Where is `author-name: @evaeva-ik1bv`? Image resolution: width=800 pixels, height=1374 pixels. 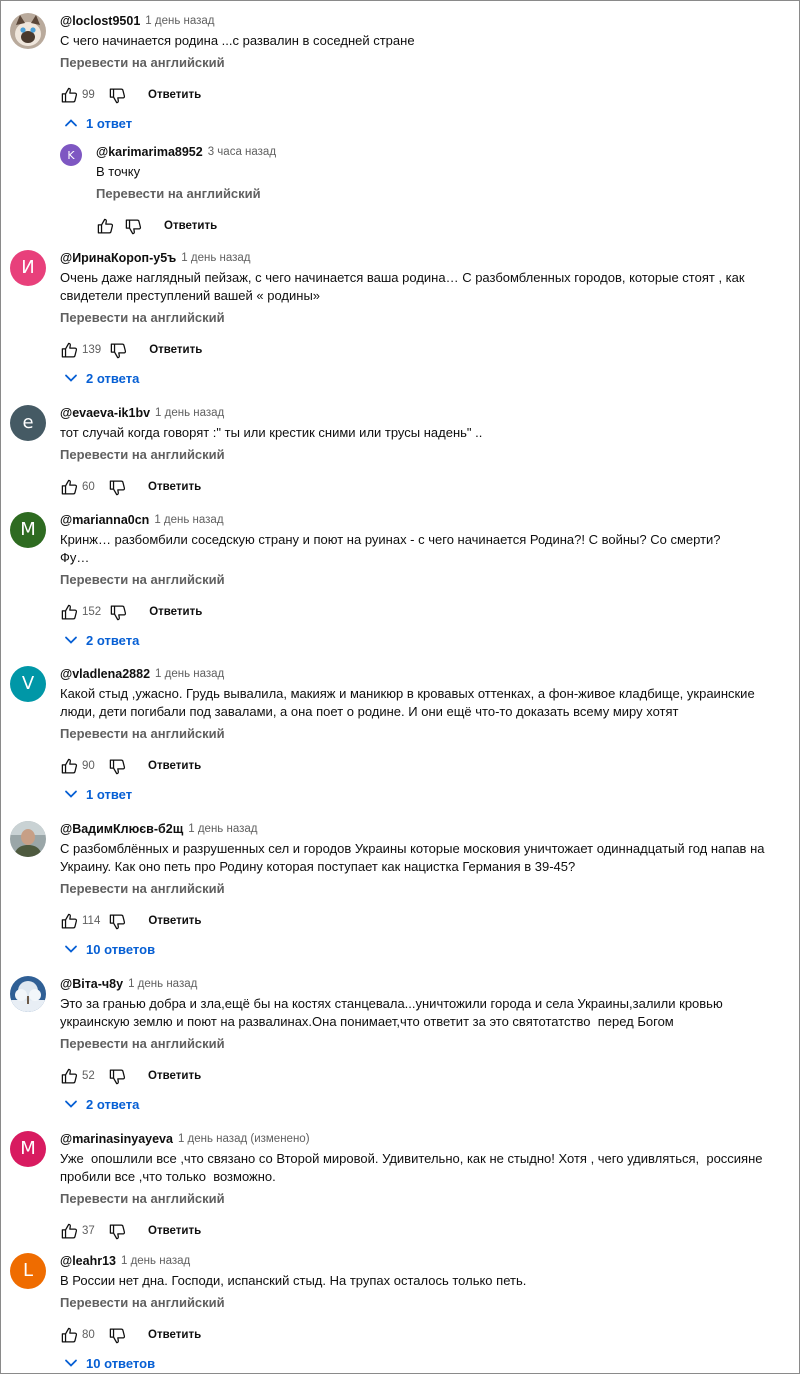
author-name: @evaeva-ik1bv is located at coordinates (105, 413).